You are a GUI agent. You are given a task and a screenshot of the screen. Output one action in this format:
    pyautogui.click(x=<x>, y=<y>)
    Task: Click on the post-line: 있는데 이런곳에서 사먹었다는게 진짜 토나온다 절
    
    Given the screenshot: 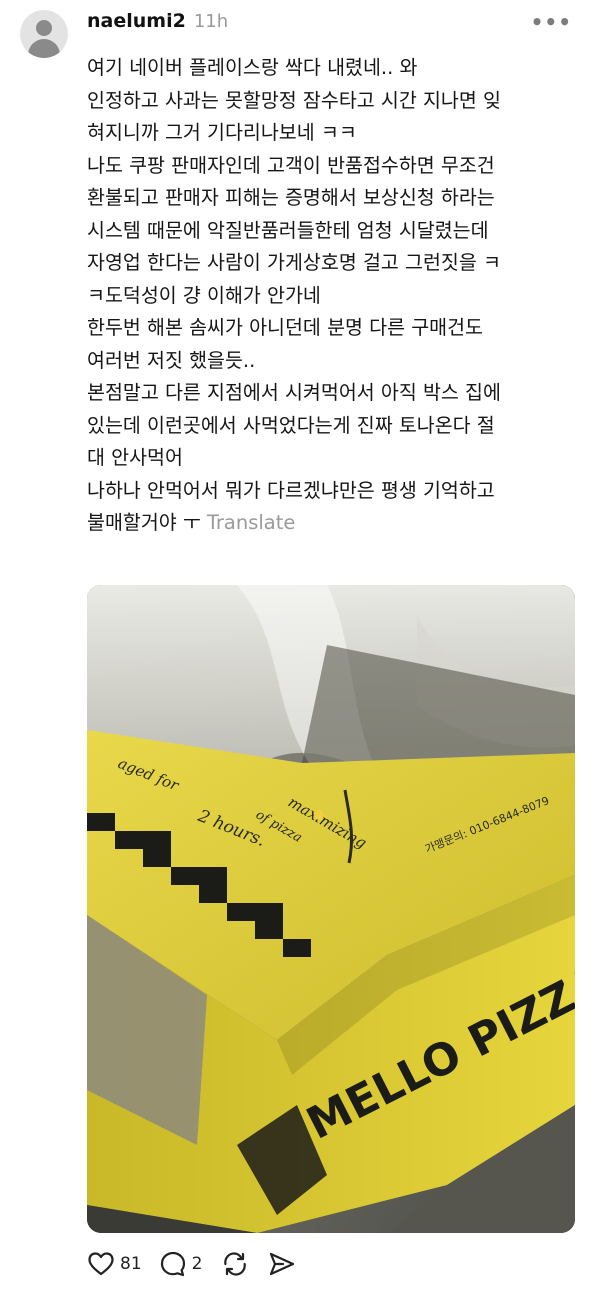 What is the action you would take?
    pyautogui.click(x=291, y=425)
    